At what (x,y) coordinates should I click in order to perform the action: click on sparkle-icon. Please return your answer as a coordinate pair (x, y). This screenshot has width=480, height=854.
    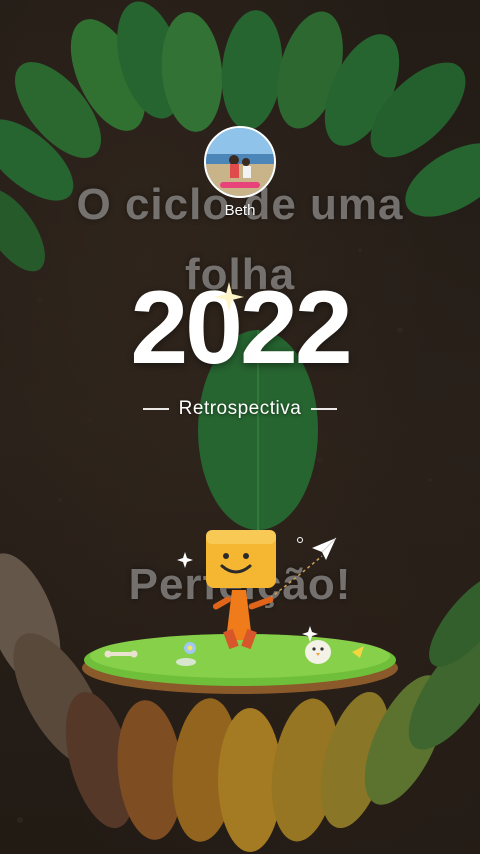
    Looking at the image, I should click on (229, 297).